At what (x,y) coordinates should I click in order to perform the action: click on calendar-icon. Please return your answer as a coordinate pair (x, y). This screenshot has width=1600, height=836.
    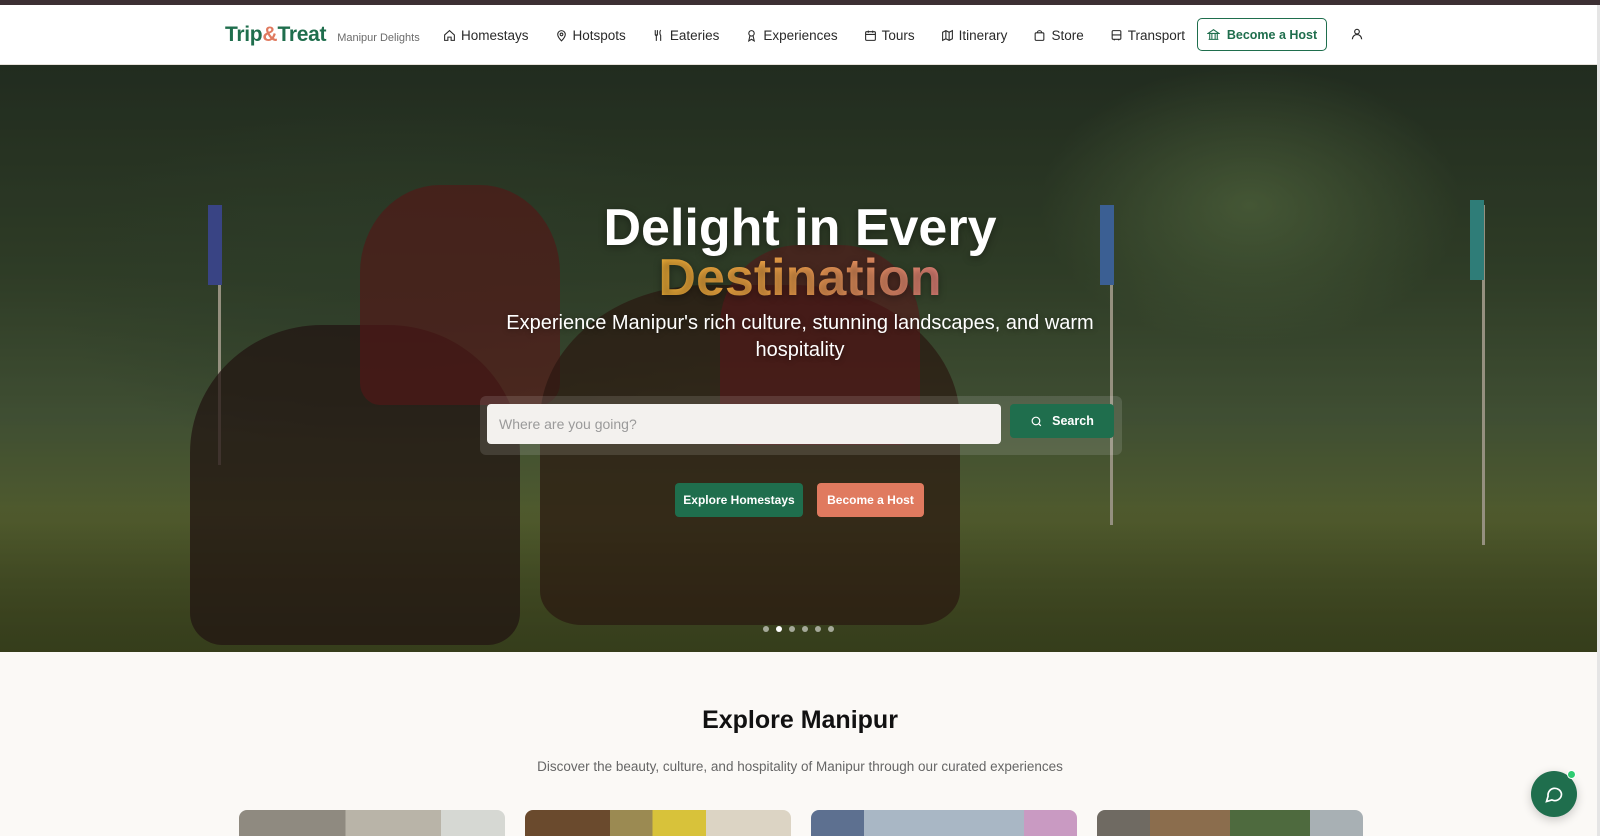
    Looking at the image, I should click on (870, 35).